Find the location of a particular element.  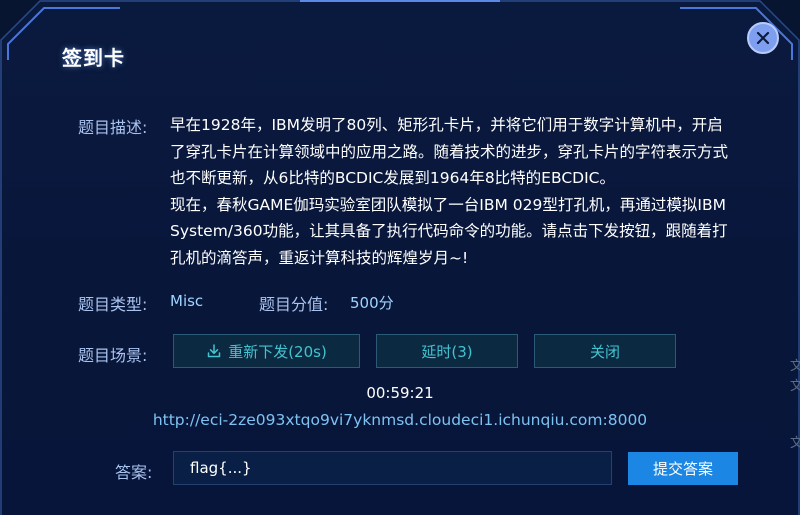

description-line: 了穿孔卡片在计算领域中的应用之路。随着技术的进步，穿孔卡片的字符表示方式 is located at coordinates (449, 151).